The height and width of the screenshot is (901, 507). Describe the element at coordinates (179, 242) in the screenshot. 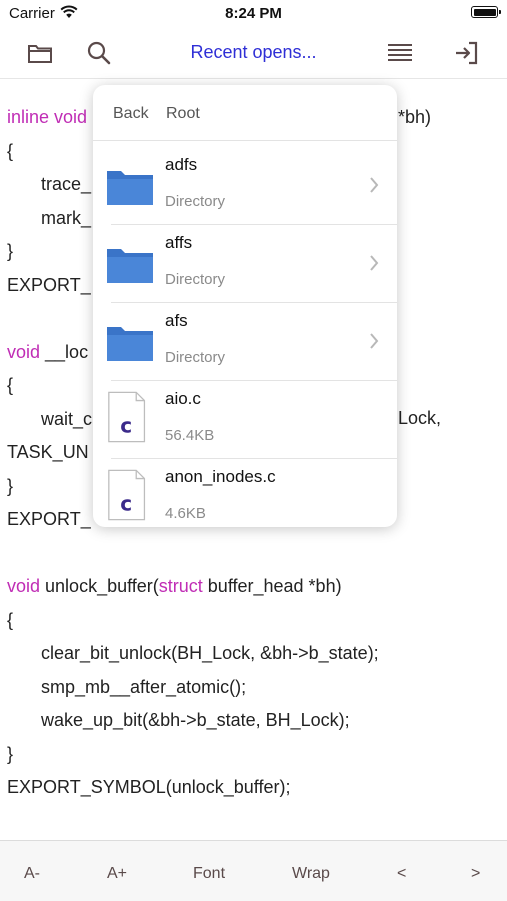

I see `item-name: affs` at that location.